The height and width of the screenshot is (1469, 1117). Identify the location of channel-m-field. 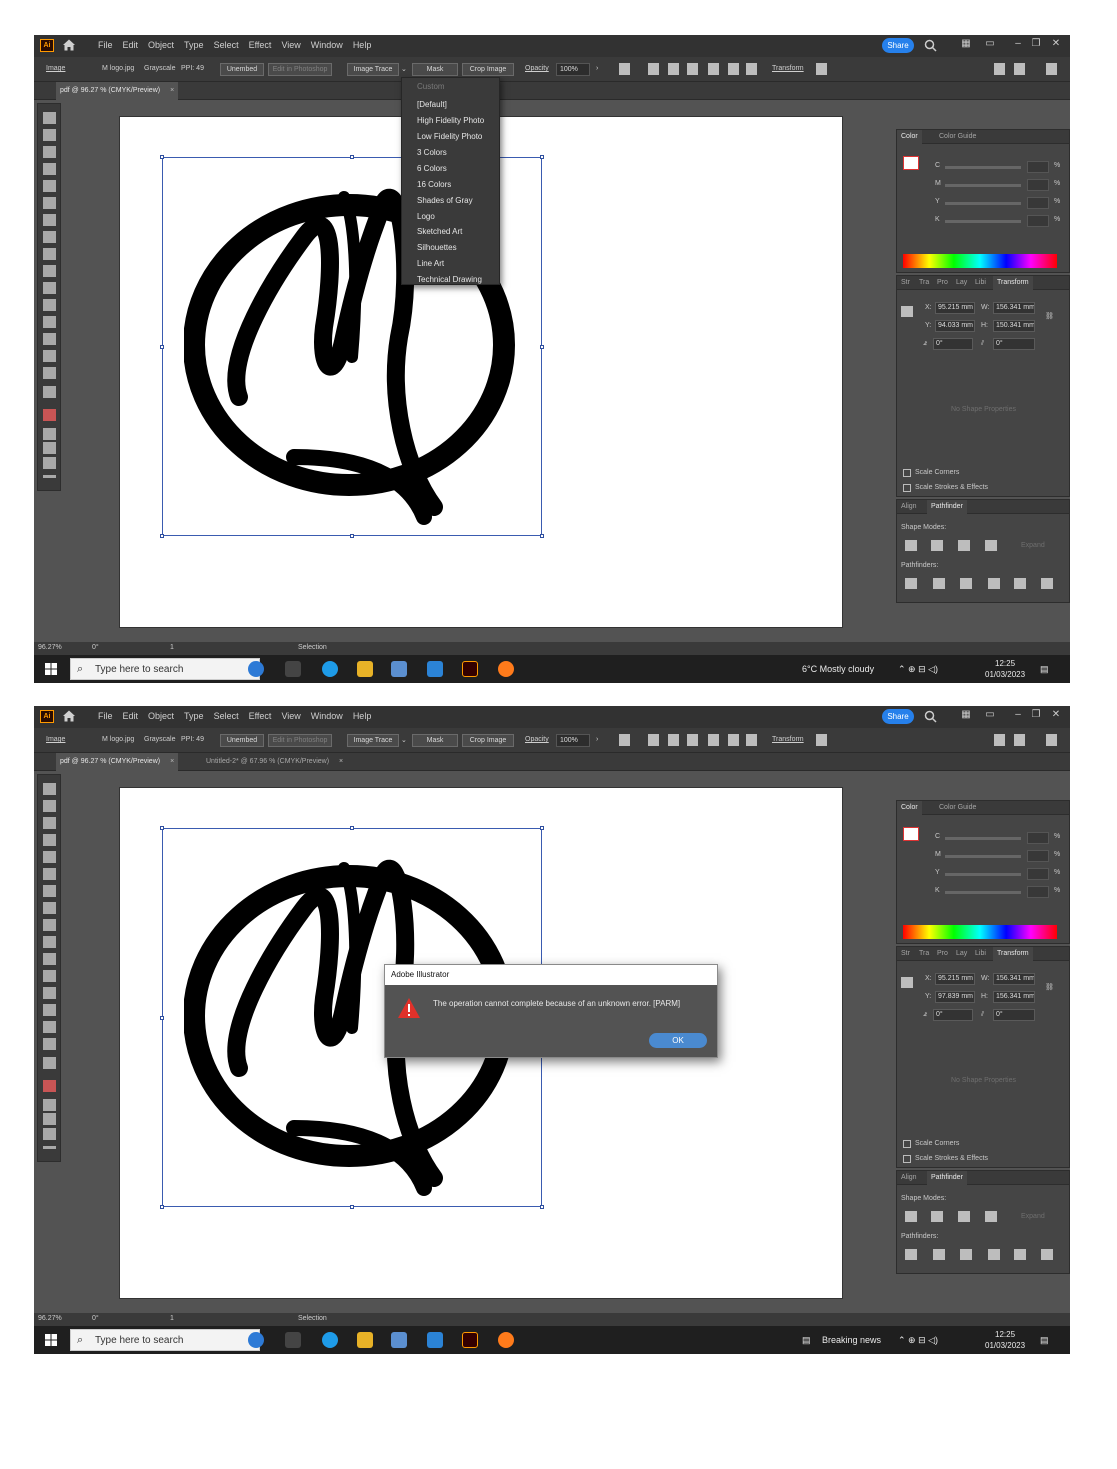
(1038, 185).